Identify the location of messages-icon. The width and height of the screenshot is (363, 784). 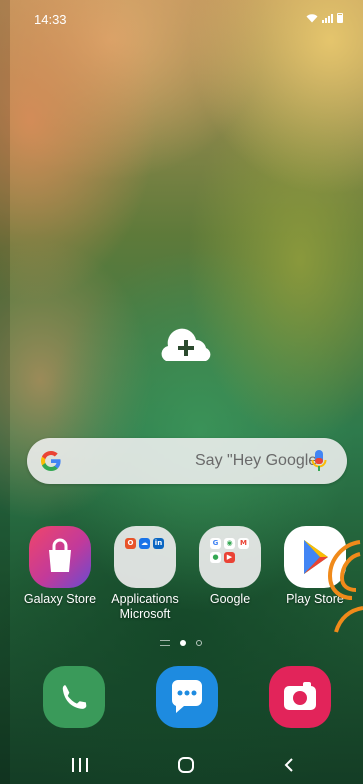
(186, 696).